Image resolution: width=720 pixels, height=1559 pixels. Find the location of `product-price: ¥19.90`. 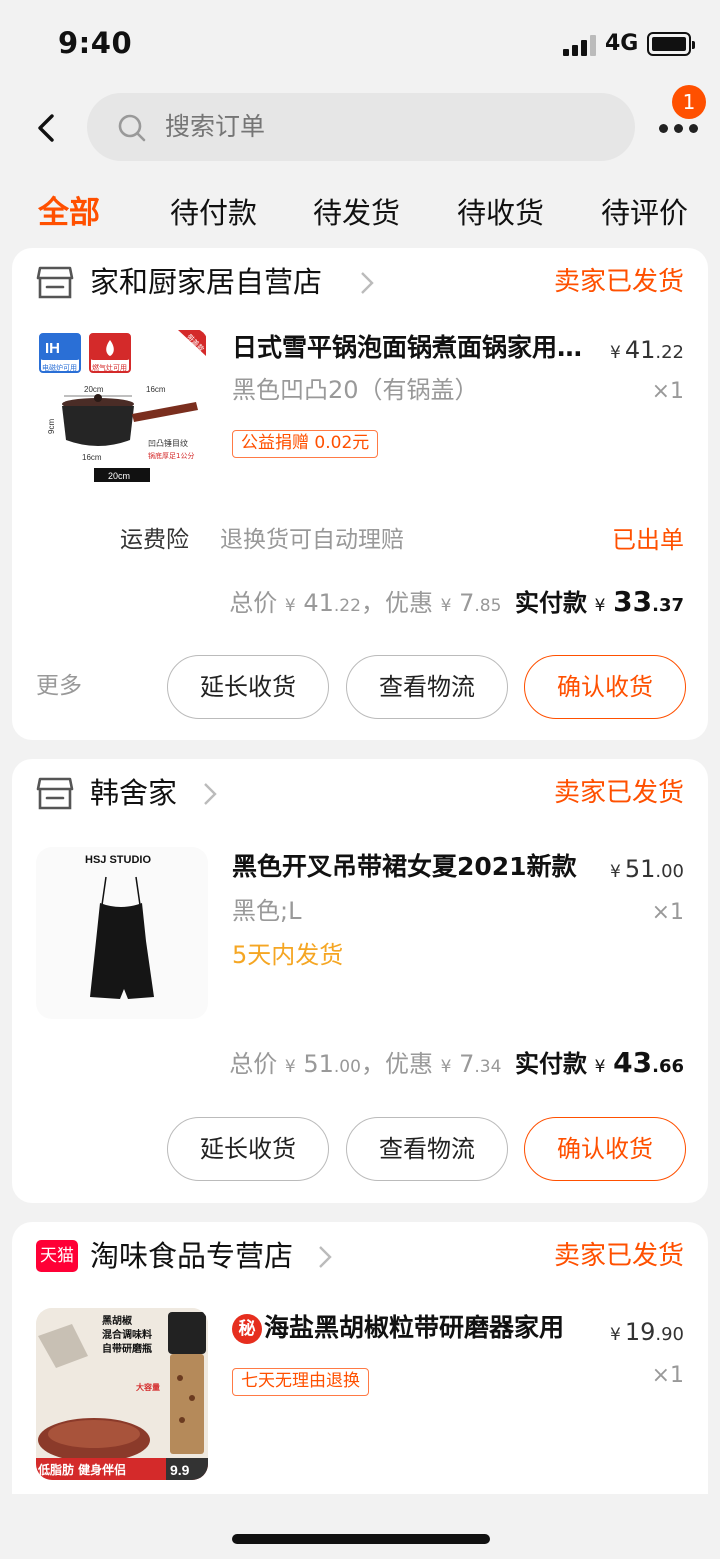

product-price: ¥19.90 is located at coordinates (646, 1332).